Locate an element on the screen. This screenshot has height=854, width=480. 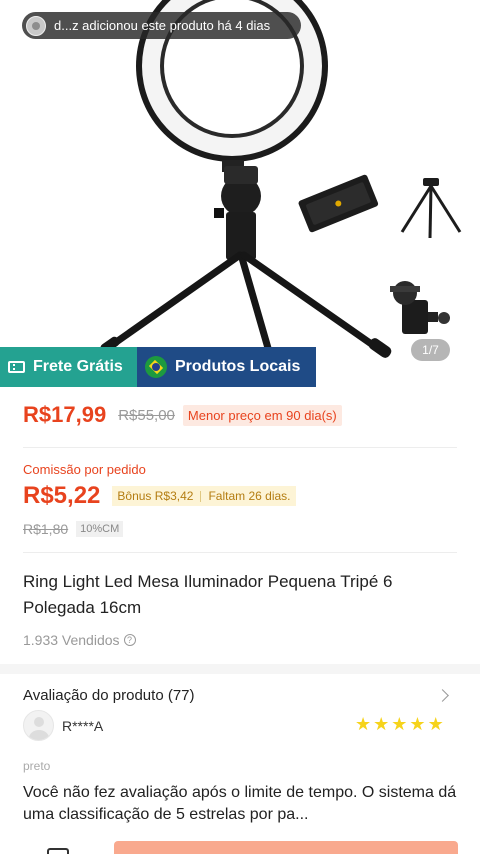
section-separator is located at coordinates (240, 669).